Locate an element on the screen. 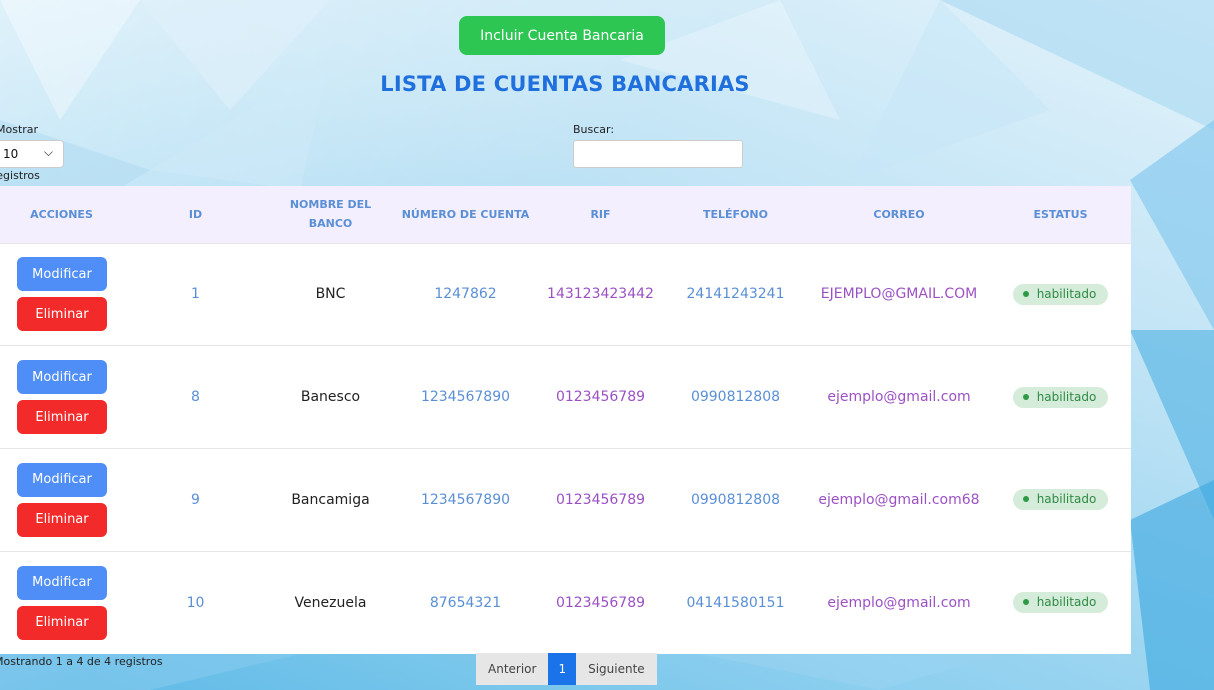 The image size is (1214, 690). cell-account-number: 87654321 is located at coordinates (465, 602).